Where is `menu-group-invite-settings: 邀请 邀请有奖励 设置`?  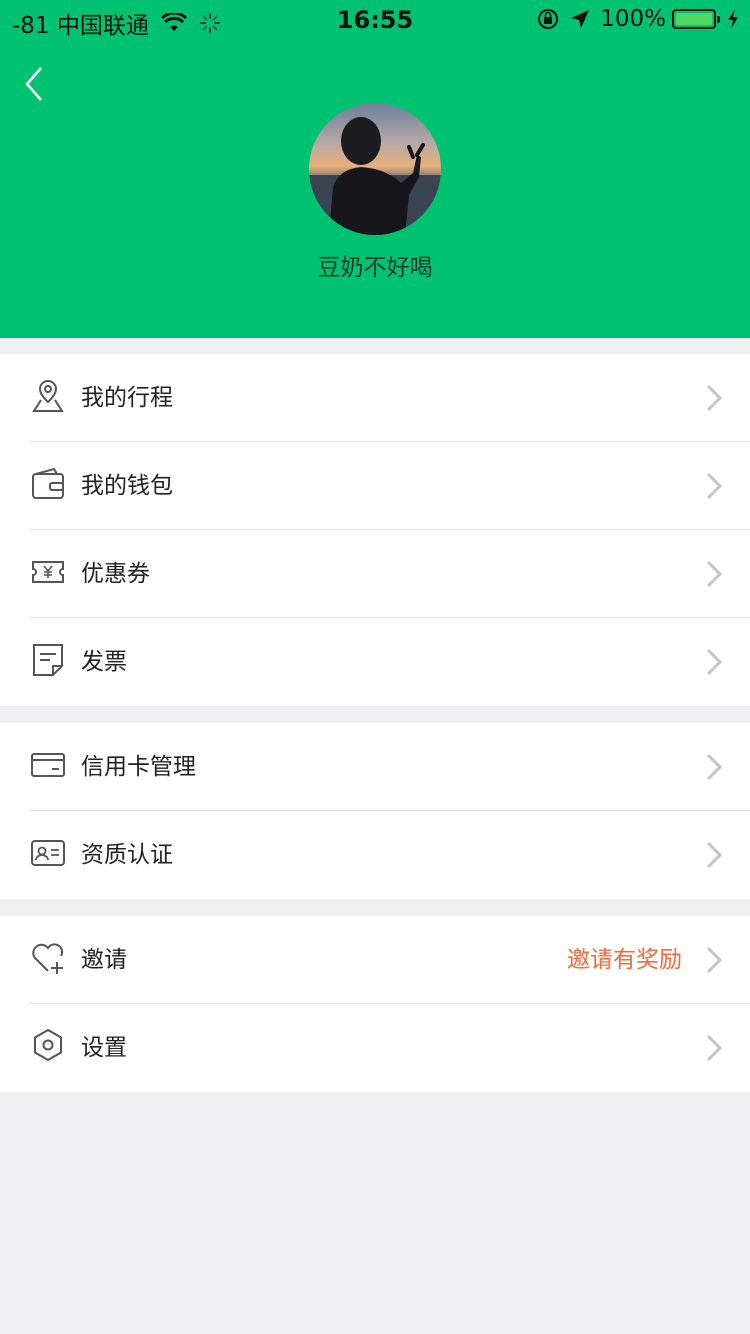
menu-group-invite-settings: 邀请 邀请有奖励 设置 is located at coordinates (375, 1004).